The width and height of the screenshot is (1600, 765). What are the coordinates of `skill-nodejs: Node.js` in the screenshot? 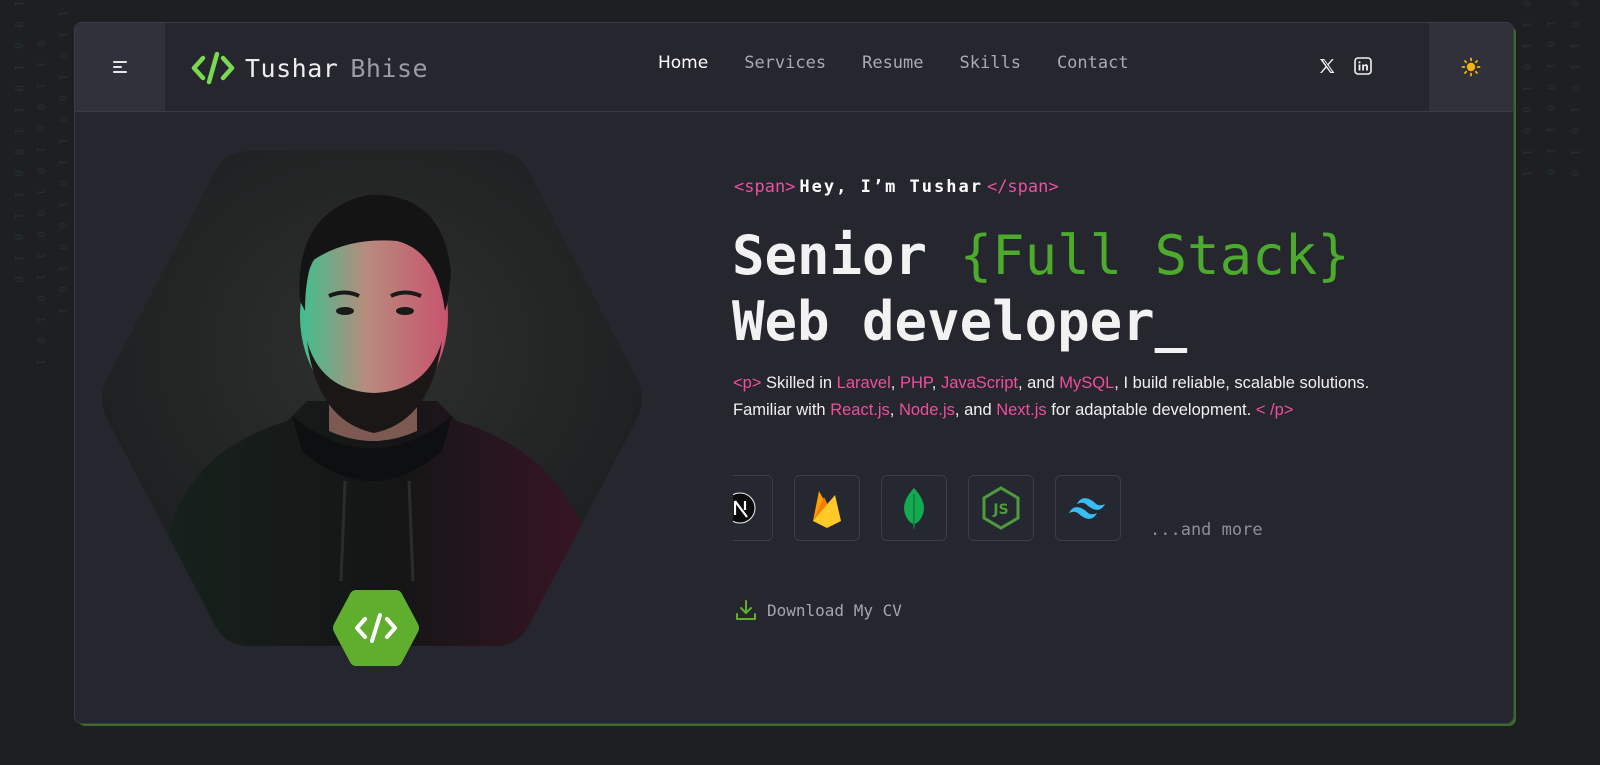 It's located at (926, 410).